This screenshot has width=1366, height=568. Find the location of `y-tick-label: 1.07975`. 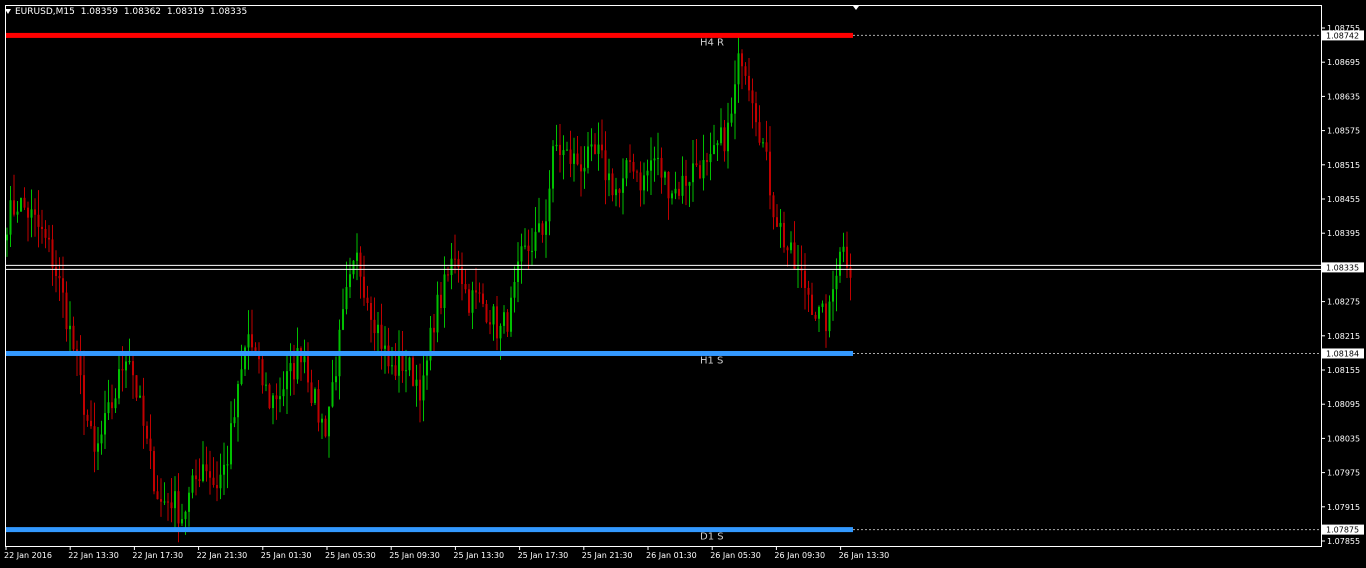

y-tick-label: 1.07975 is located at coordinates (1343, 473).